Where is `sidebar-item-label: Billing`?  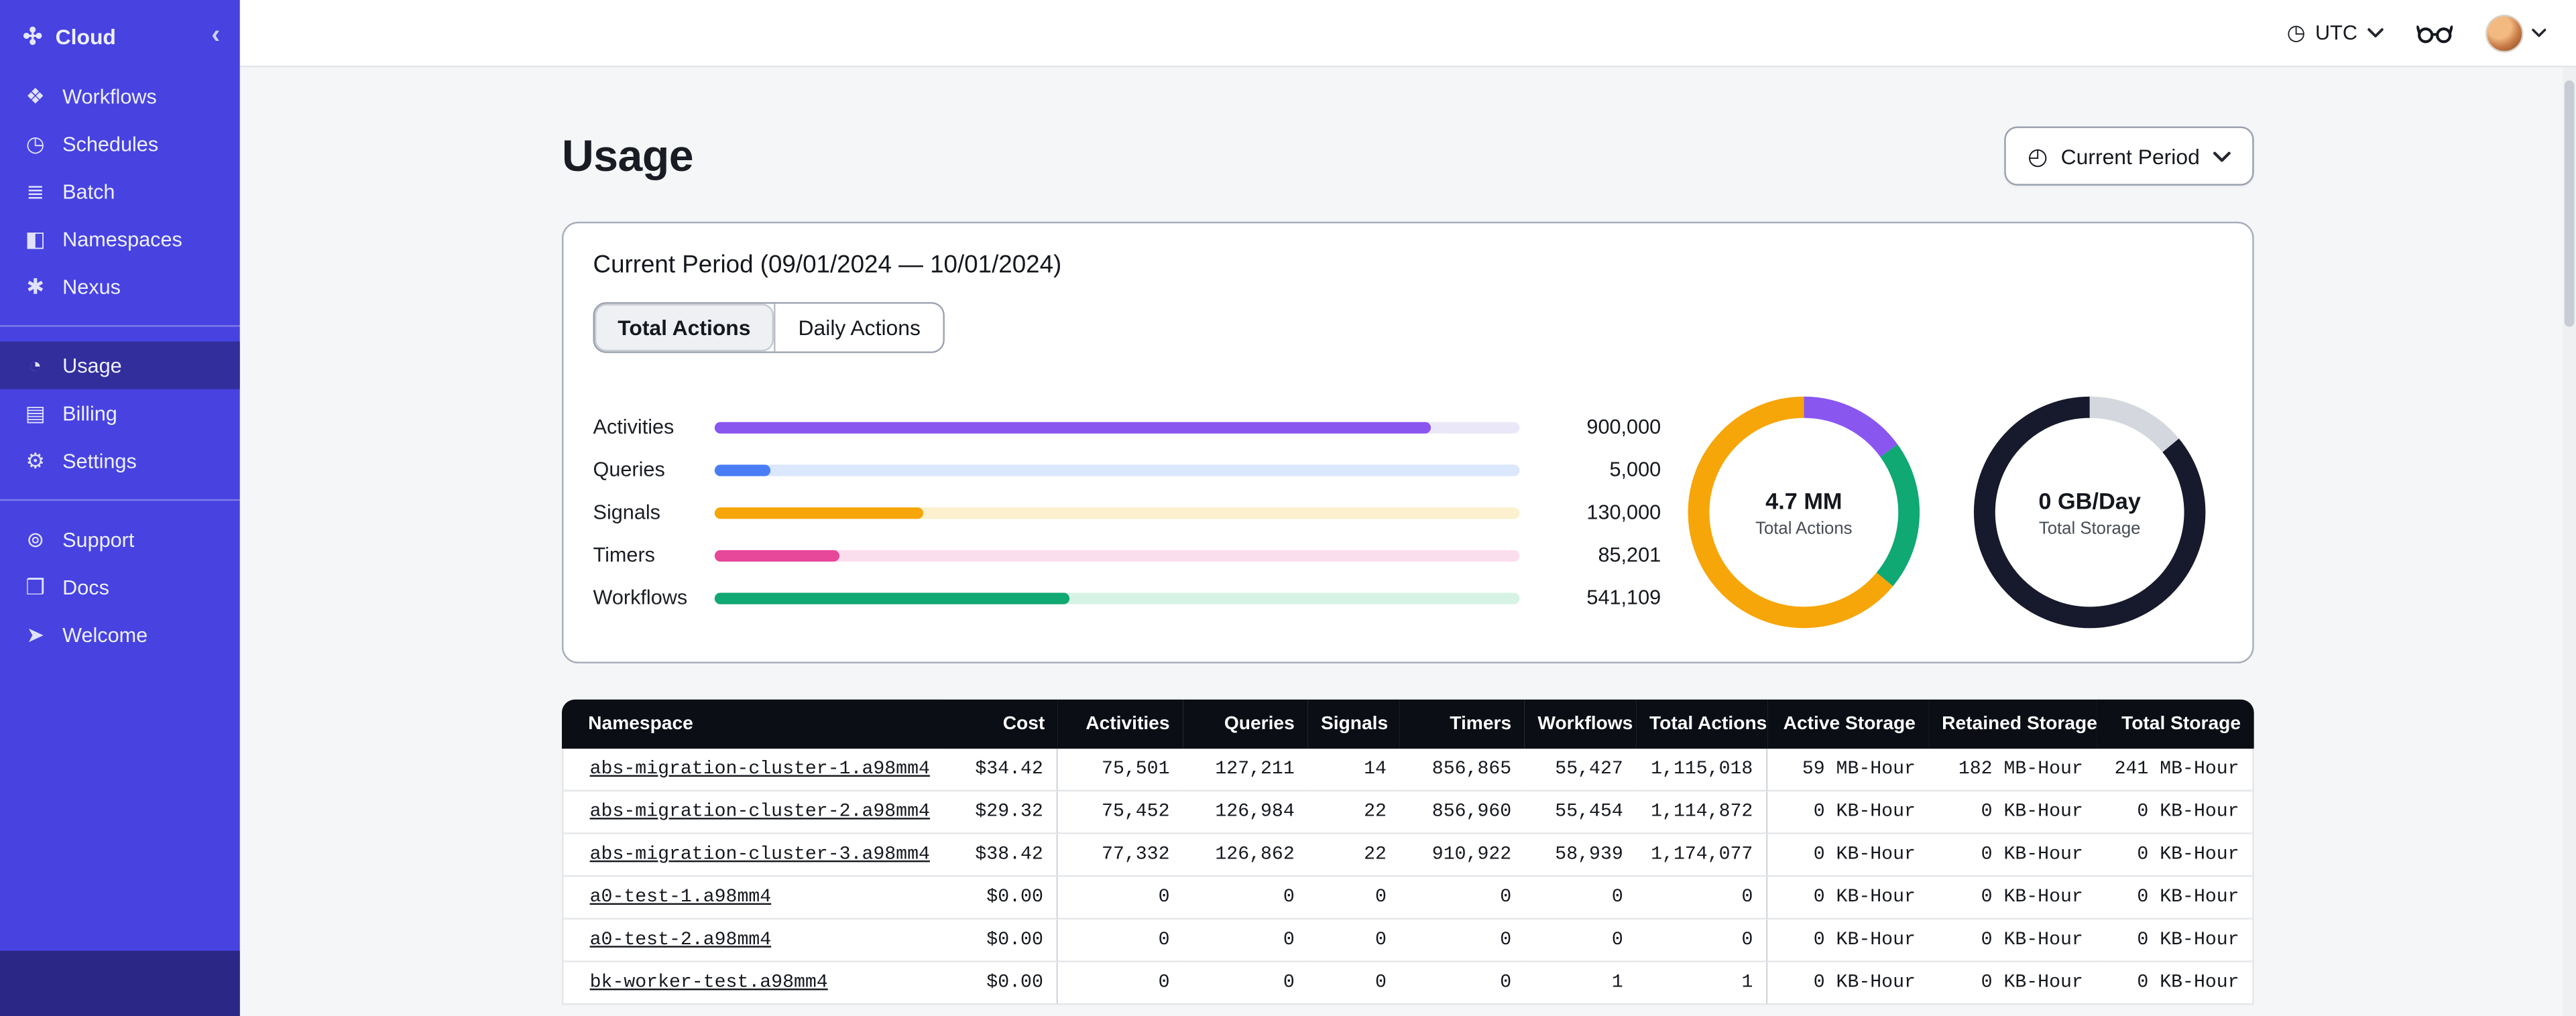
sidebar-item-label: Billing is located at coordinates (89, 413).